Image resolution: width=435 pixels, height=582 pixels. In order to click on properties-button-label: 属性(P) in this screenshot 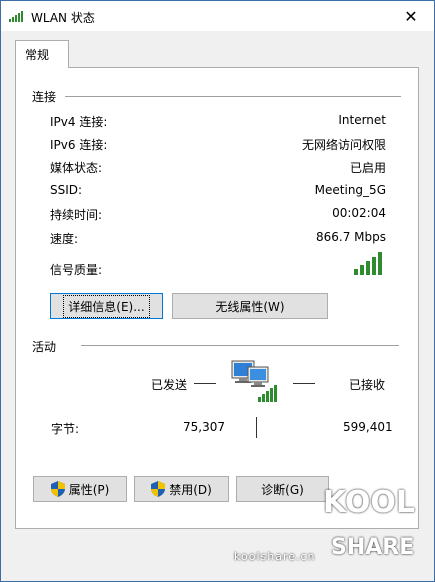, I will do `click(89, 489)`.